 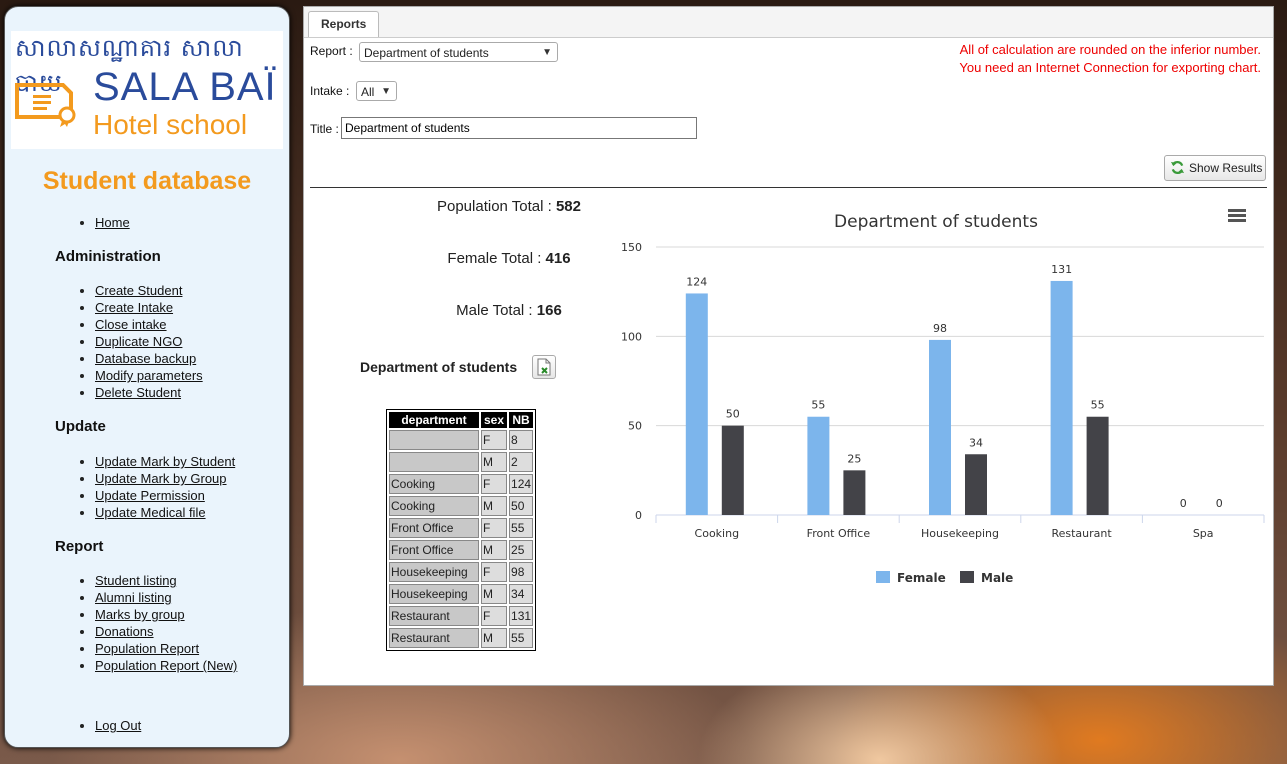 What do you see at coordinates (1177, 167) in the screenshot?
I see `refresh-icon` at bounding box center [1177, 167].